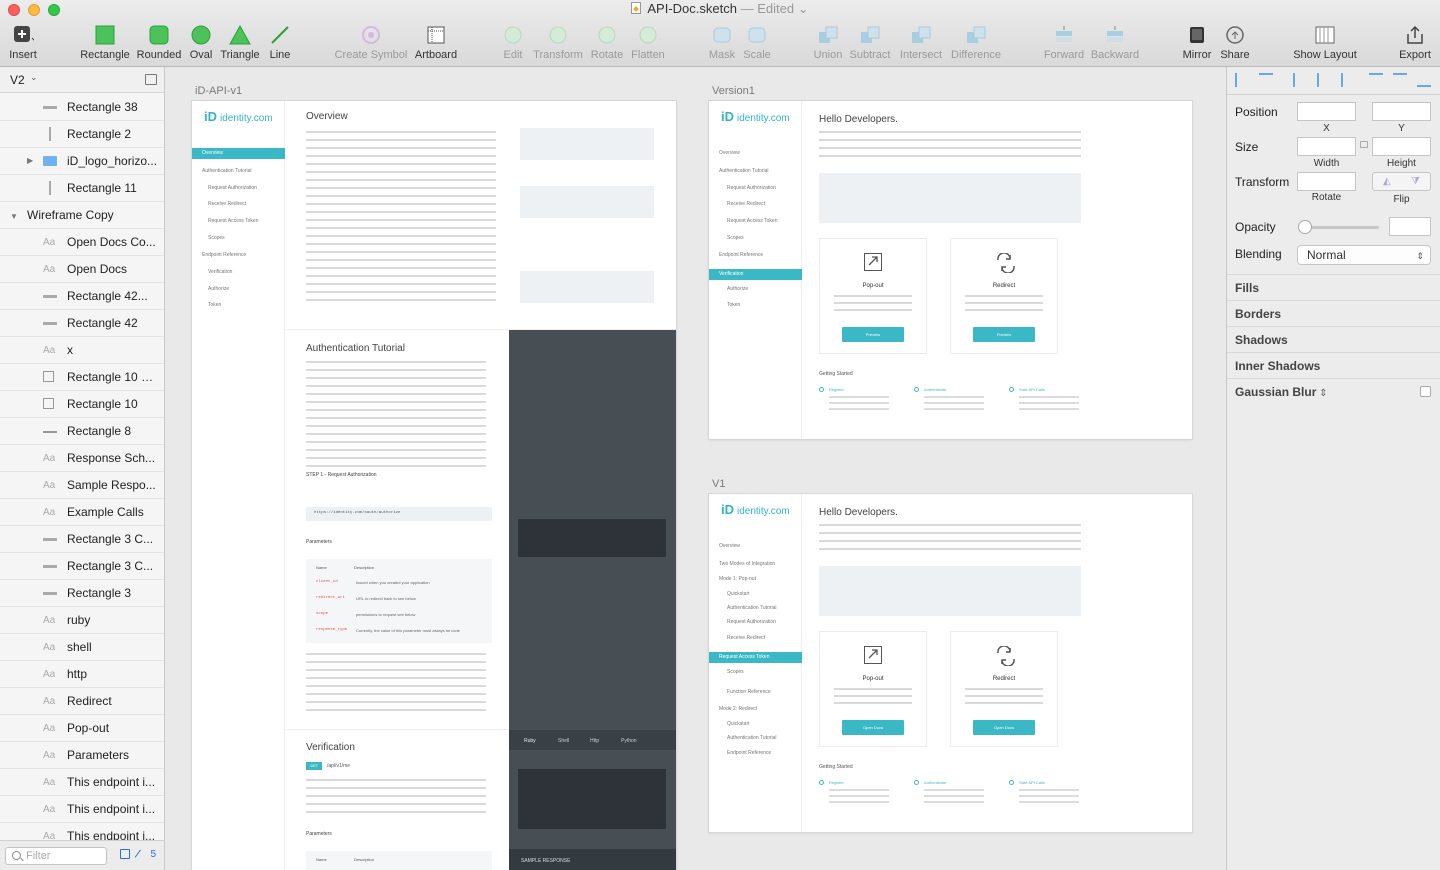  What do you see at coordinates (873, 689) in the screenshot?
I see `integration-card: Pop-out Open Docs` at bounding box center [873, 689].